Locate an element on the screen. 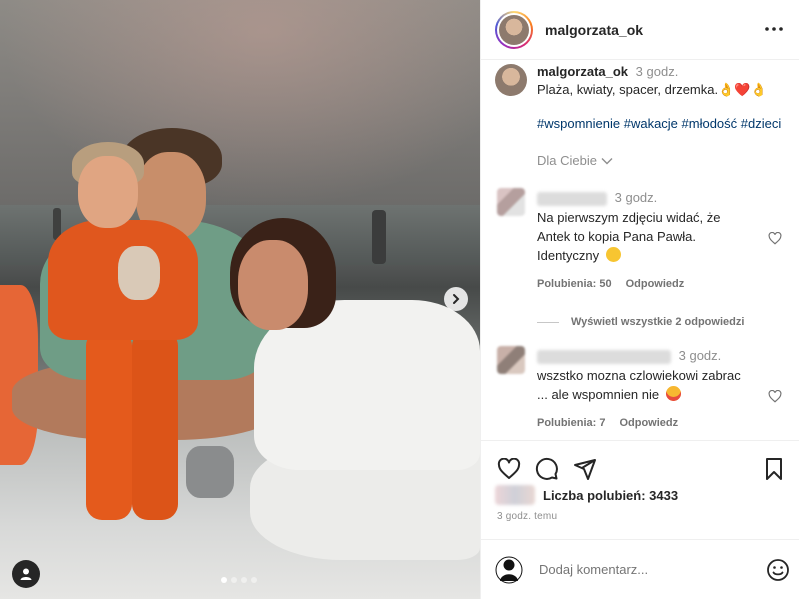 Image resolution: width=799 pixels, height=599 pixels. photo-toy is located at coordinates (139, 273).